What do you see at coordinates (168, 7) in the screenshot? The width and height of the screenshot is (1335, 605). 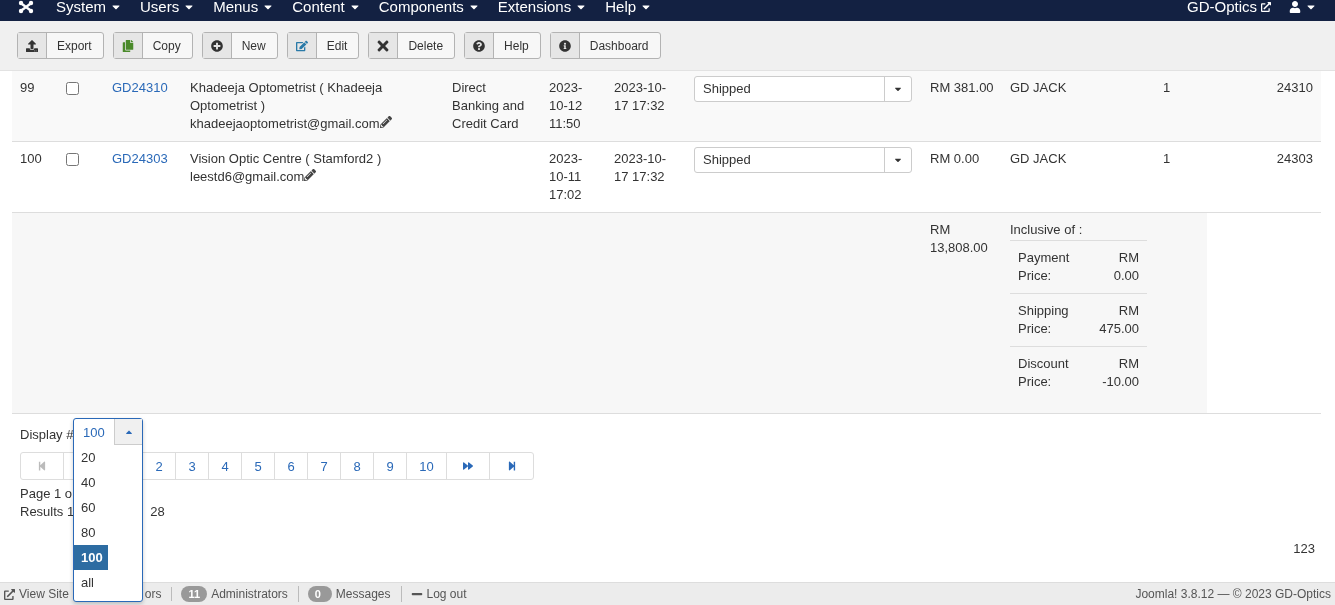 I see `nav-menu: Users` at bounding box center [168, 7].